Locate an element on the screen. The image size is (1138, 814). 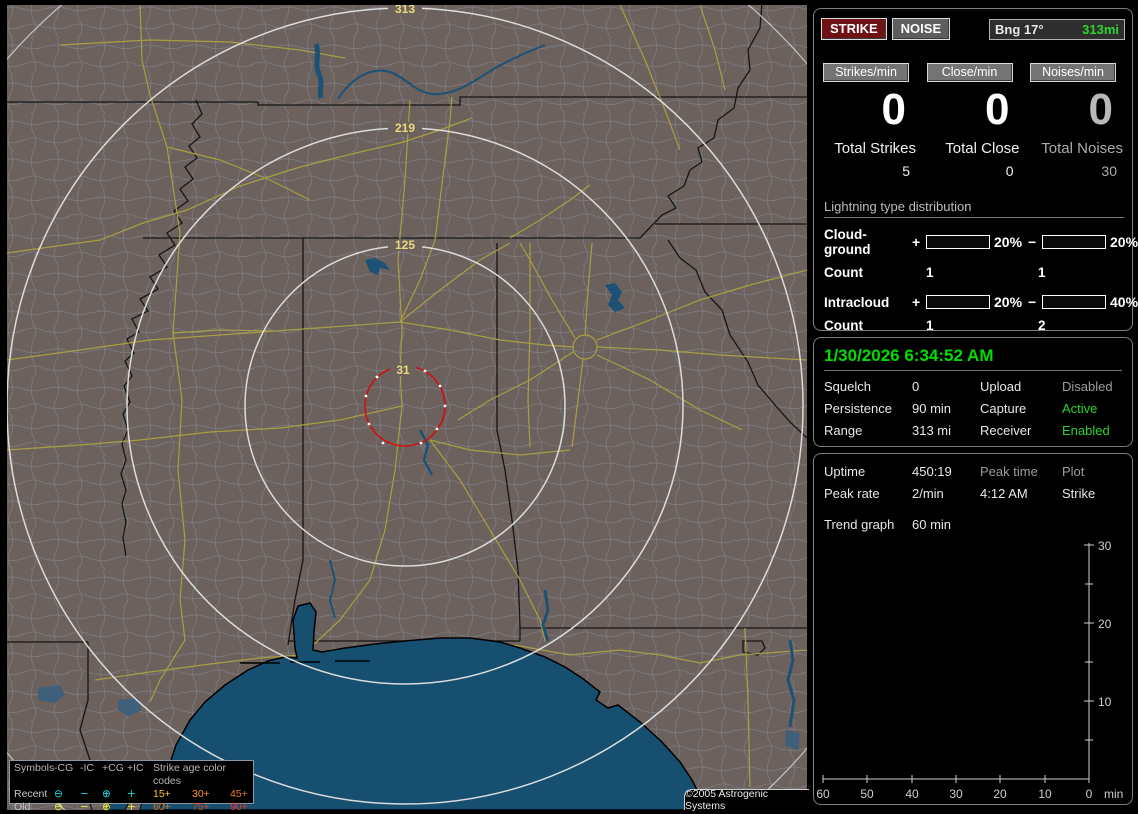
x-tick-30: 30 is located at coordinates (956, 794).